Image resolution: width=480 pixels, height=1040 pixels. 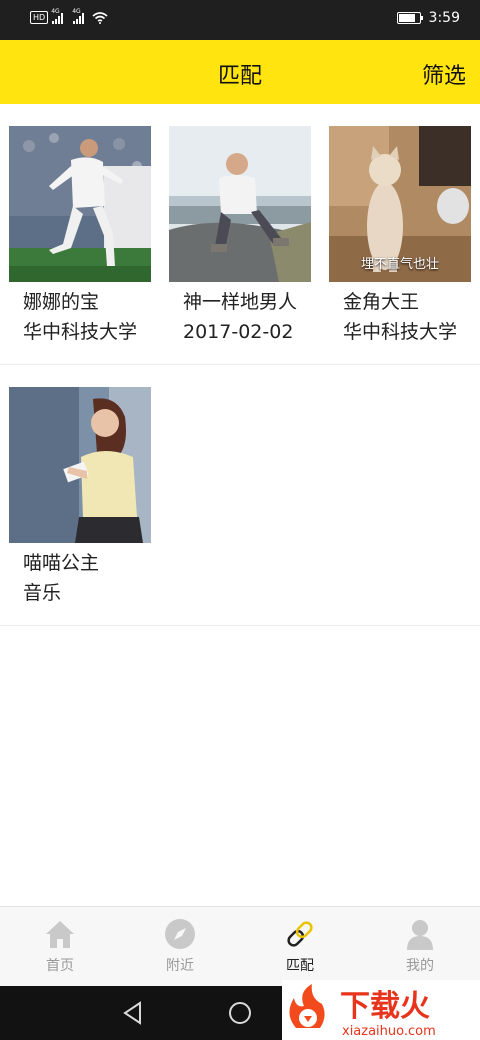 I want to click on woman-with-phone-photo, so click(x=80, y=465).